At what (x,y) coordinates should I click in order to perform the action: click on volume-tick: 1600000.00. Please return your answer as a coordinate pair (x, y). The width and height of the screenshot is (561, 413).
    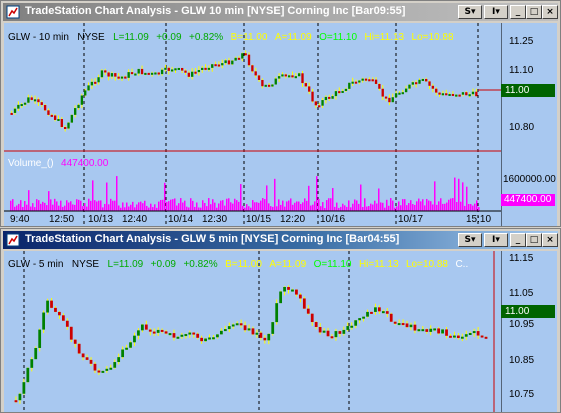
    Looking at the image, I should click on (529, 179).